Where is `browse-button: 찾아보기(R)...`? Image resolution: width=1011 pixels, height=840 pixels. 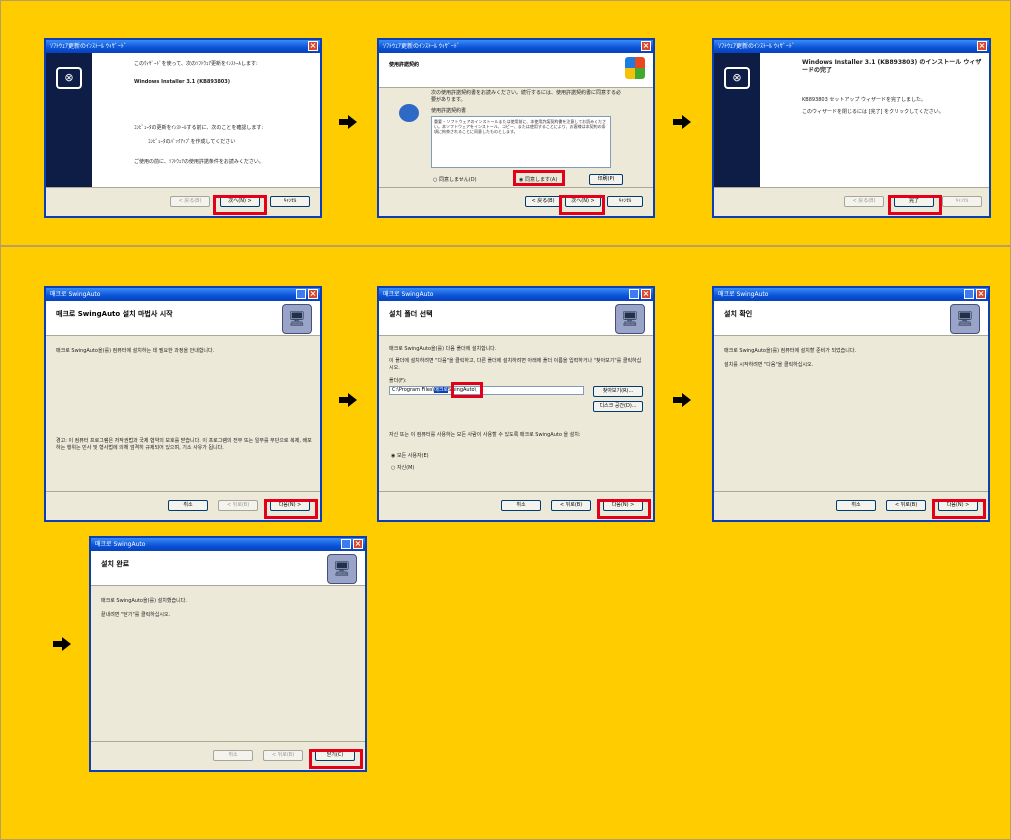
browse-button: 찾아보기(R)... is located at coordinates (618, 391).